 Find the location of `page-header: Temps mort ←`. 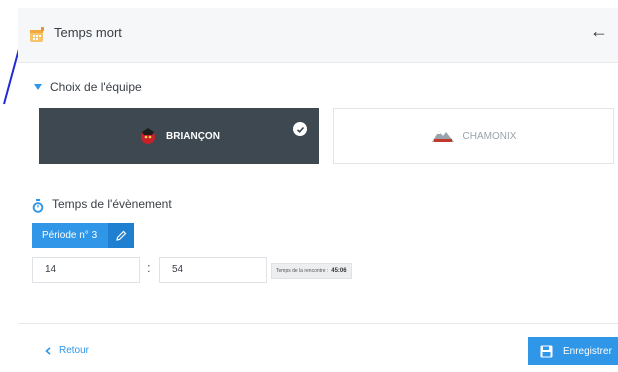

page-header: Temps mort ← is located at coordinates (318, 35).